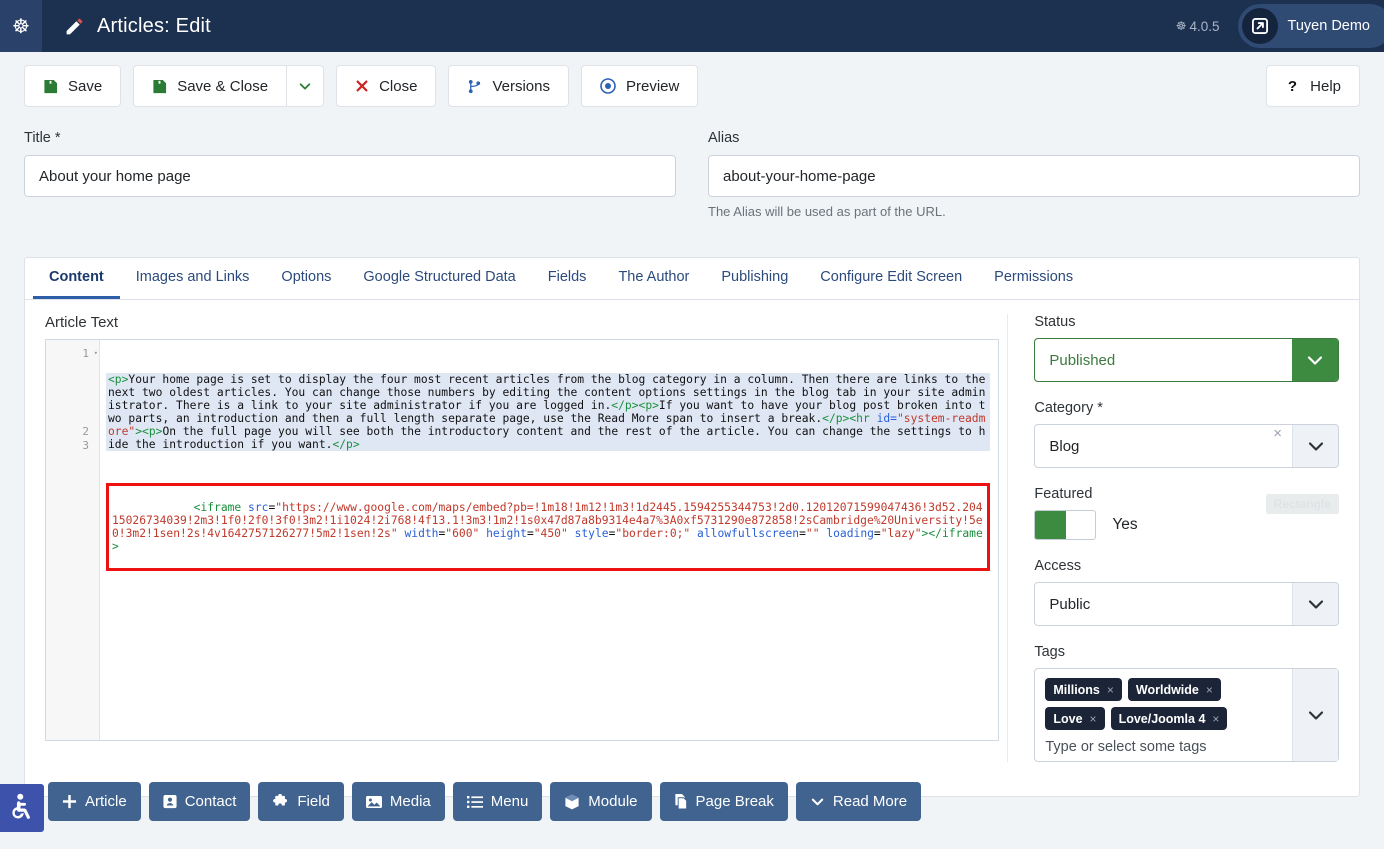 This screenshot has height=849, width=1384. What do you see at coordinates (1277, 446) in the screenshot?
I see `category-clear-x-icon: ×` at bounding box center [1277, 446].